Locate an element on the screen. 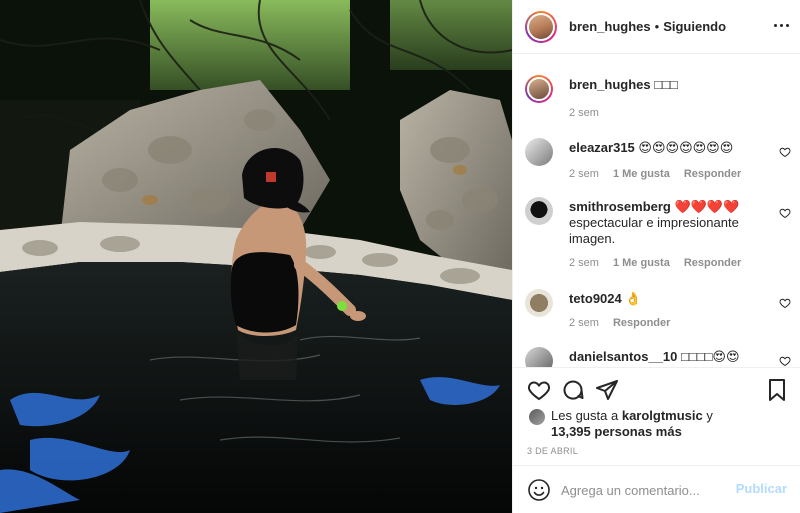 This screenshot has width=800, height=513. caption-content: □□□ is located at coordinates (666, 84).